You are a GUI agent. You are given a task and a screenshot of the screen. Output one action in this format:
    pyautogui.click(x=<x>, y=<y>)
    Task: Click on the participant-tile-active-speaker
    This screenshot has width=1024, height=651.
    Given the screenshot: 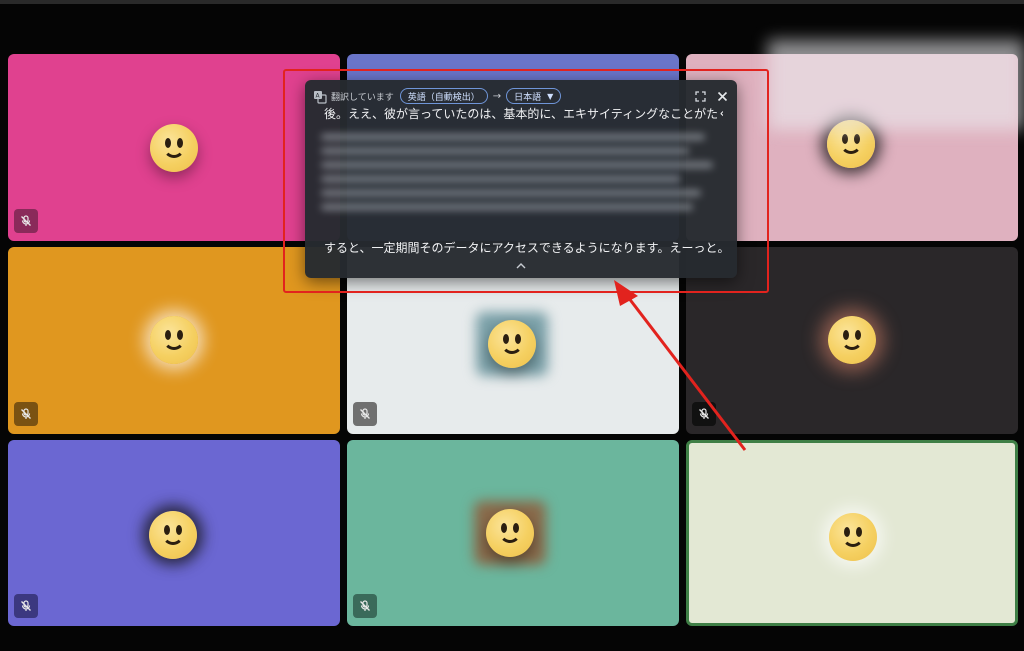 What is the action you would take?
    pyautogui.click(x=852, y=533)
    